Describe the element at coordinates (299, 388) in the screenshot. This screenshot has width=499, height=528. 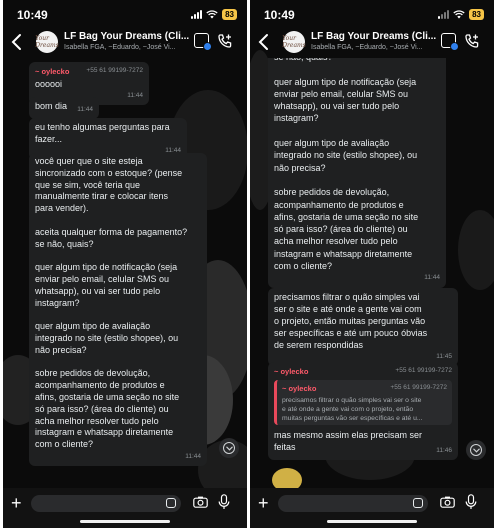
I see `quoted-sender-name: ~ oylecko` at that location.